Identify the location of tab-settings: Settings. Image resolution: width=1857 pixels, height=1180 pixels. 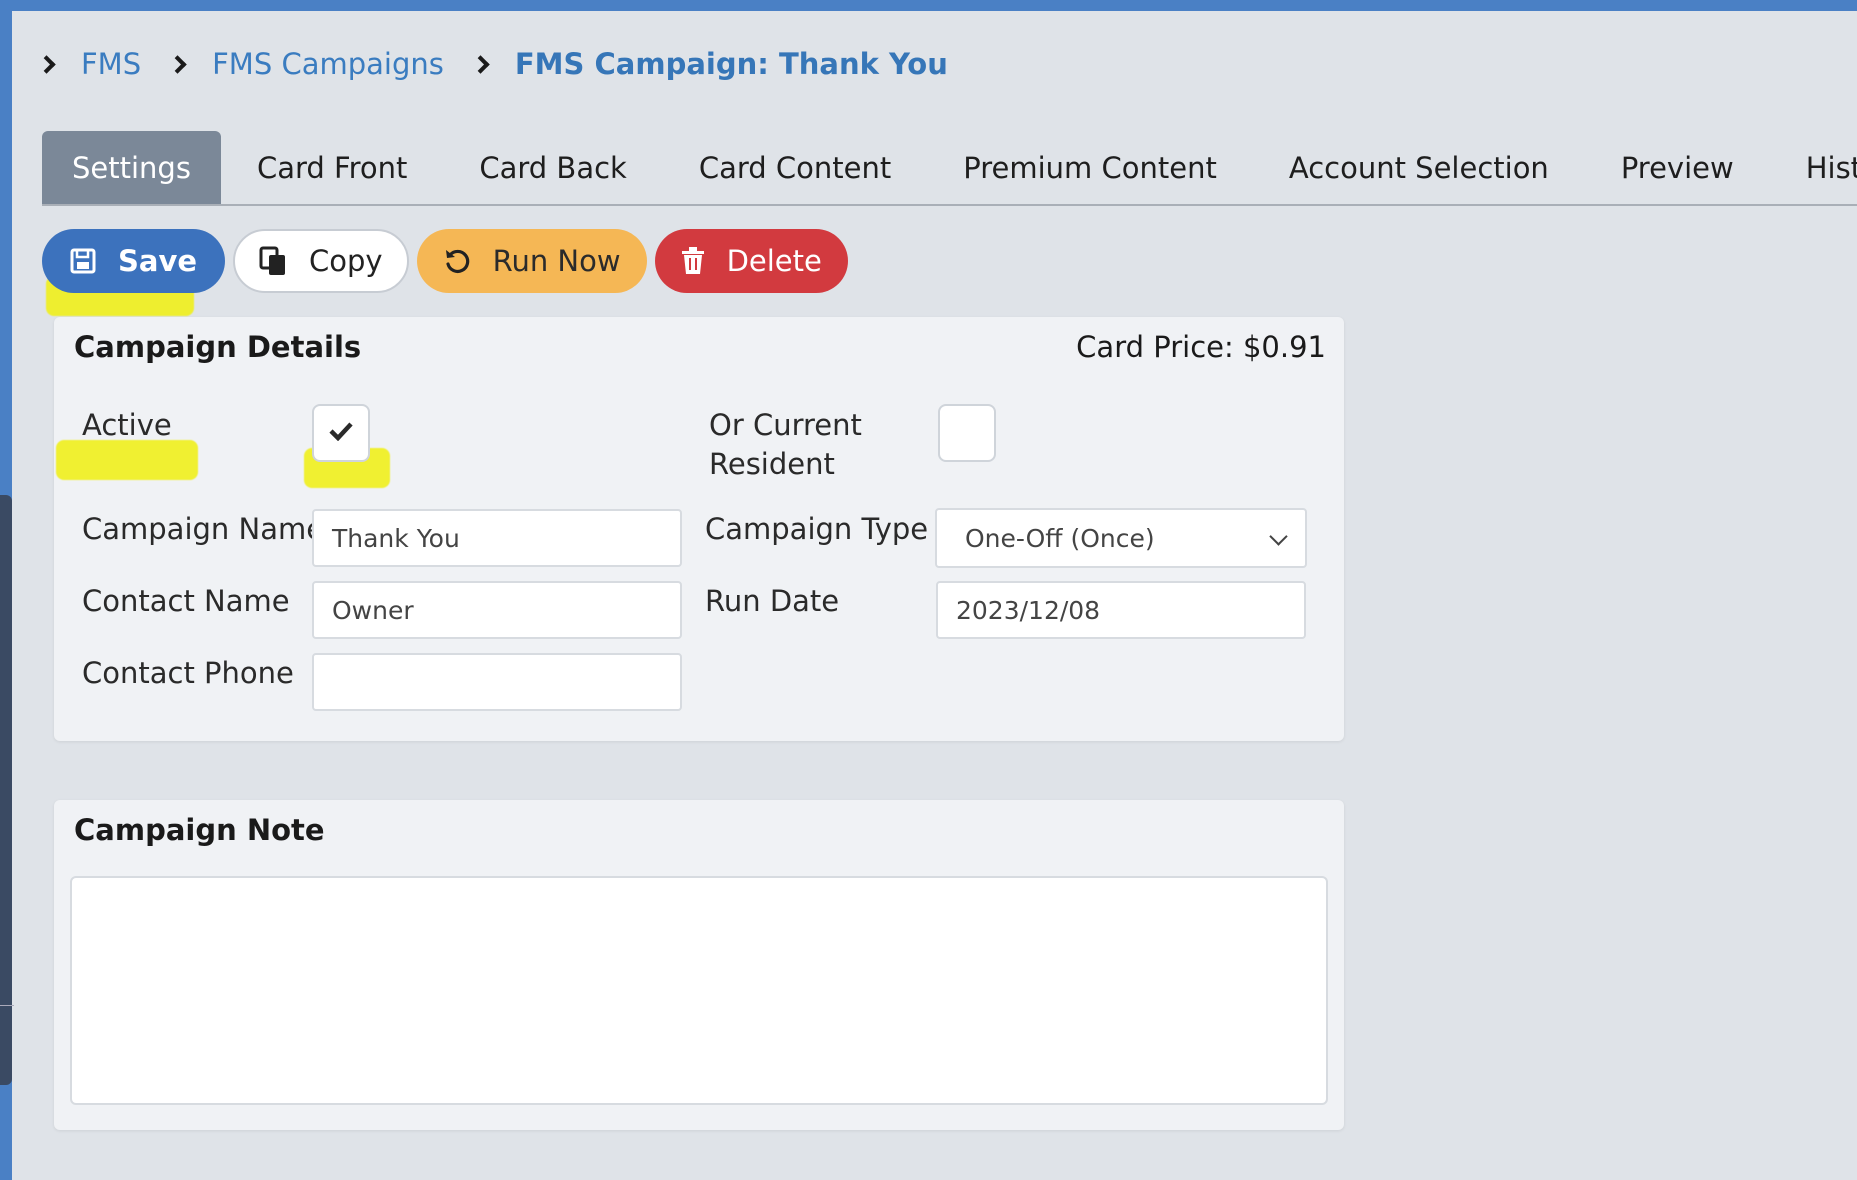
(131, 167).